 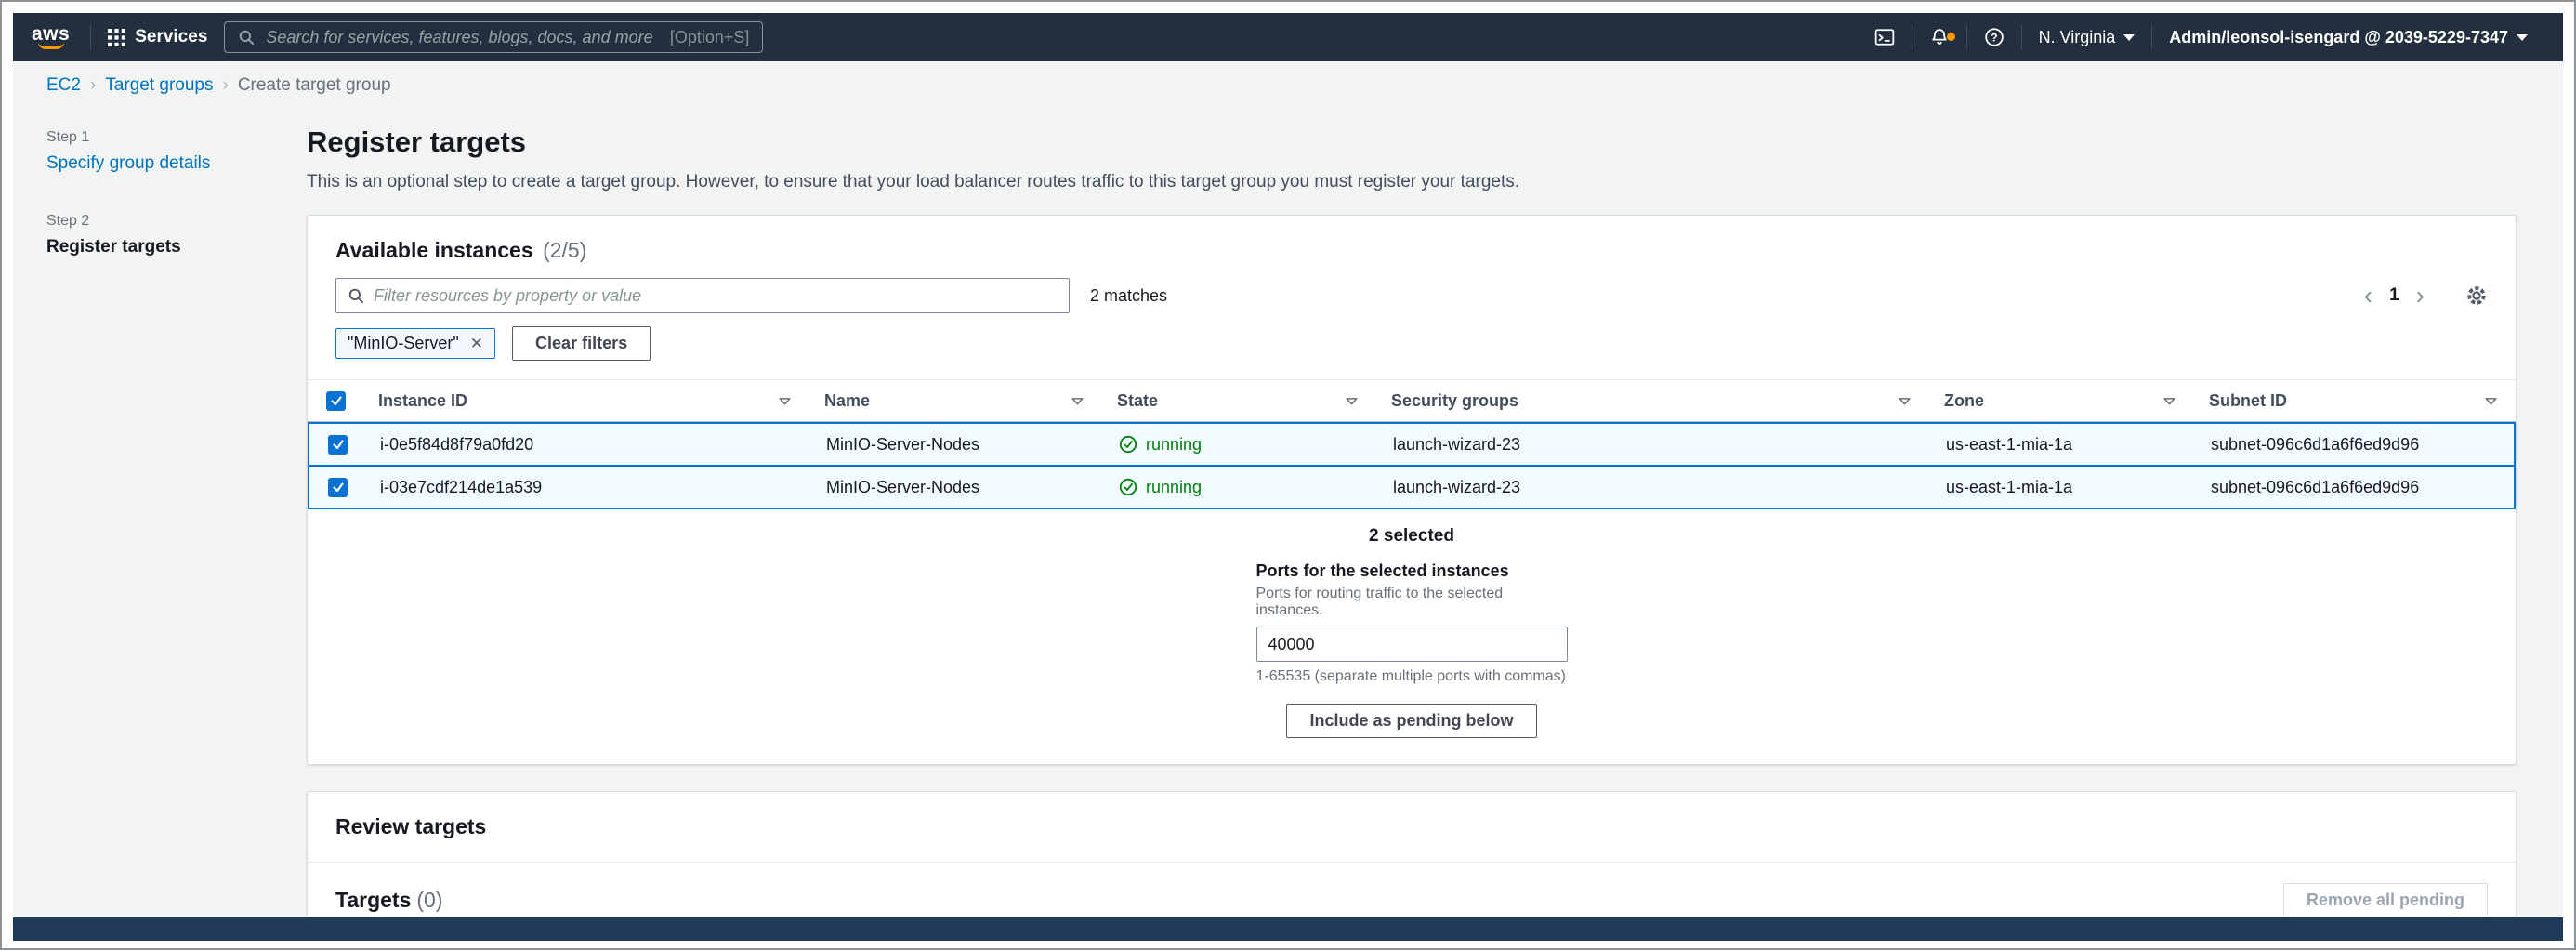 I want to click on terminal-icon, so click(x=1884, y=37).